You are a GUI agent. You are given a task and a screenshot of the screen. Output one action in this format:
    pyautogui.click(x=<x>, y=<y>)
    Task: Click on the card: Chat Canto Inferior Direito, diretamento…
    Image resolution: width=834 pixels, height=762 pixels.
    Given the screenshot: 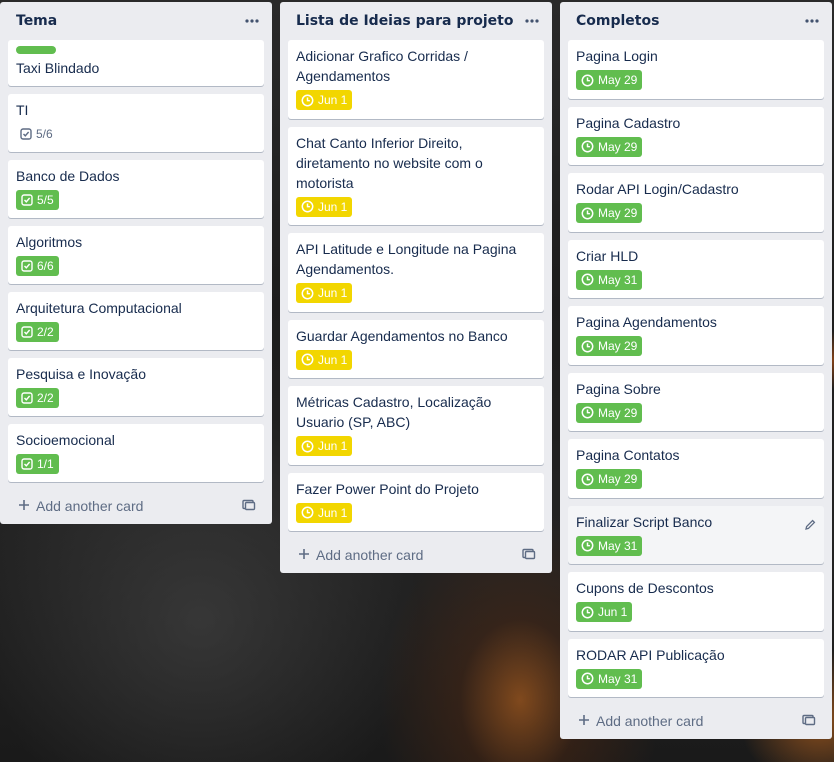 What is the action you would take?
    pyautogui.click(x=416, y=175)
    